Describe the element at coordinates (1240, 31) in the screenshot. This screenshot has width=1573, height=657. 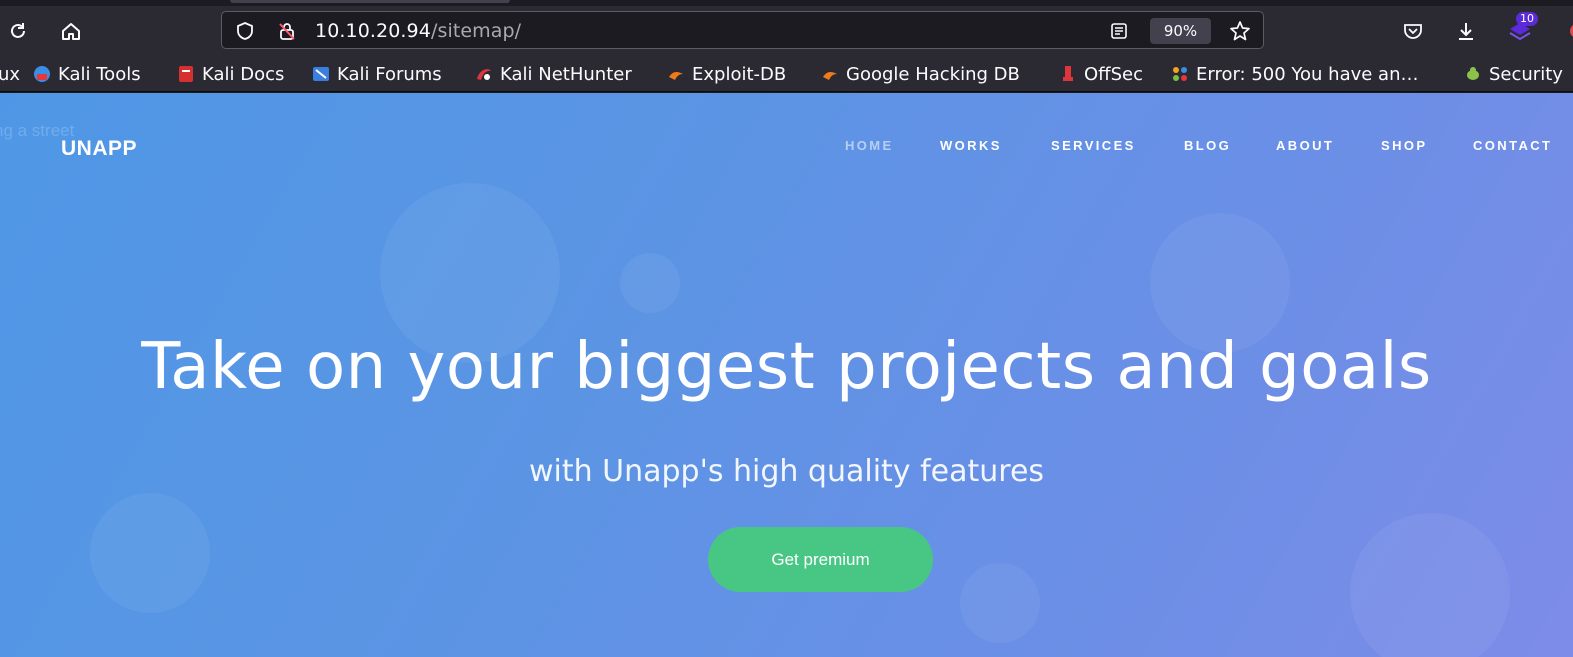
I see `bookmark-star-icon` at that location.